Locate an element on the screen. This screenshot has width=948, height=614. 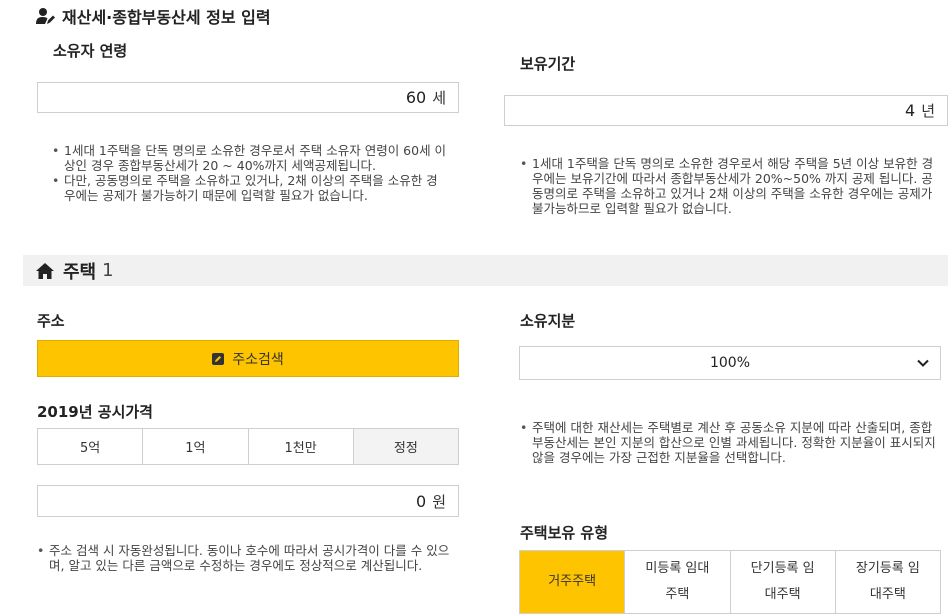
price-unit: 원 is located at coordinates (439, 501).